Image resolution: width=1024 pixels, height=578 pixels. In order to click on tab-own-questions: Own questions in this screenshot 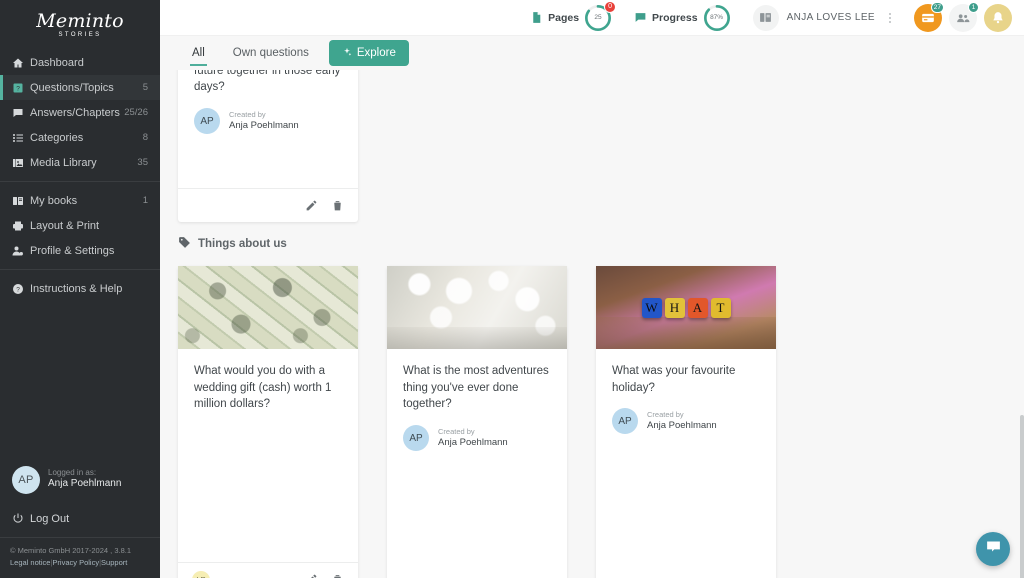, I will do `click(271, 53)`.